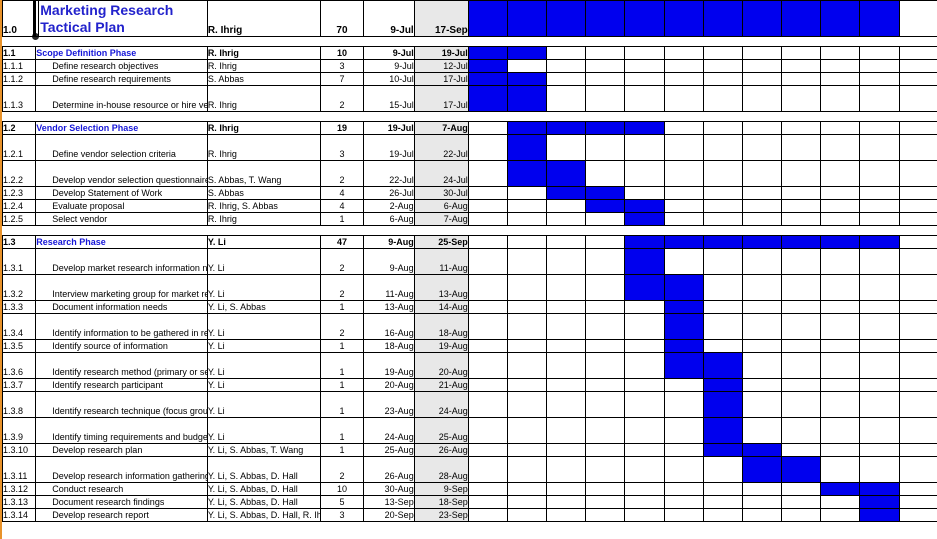 Image resolution: width=937 pixels, height=539 pixels. I want to click on resource-cell: S. Abbas, so click(264, 79).